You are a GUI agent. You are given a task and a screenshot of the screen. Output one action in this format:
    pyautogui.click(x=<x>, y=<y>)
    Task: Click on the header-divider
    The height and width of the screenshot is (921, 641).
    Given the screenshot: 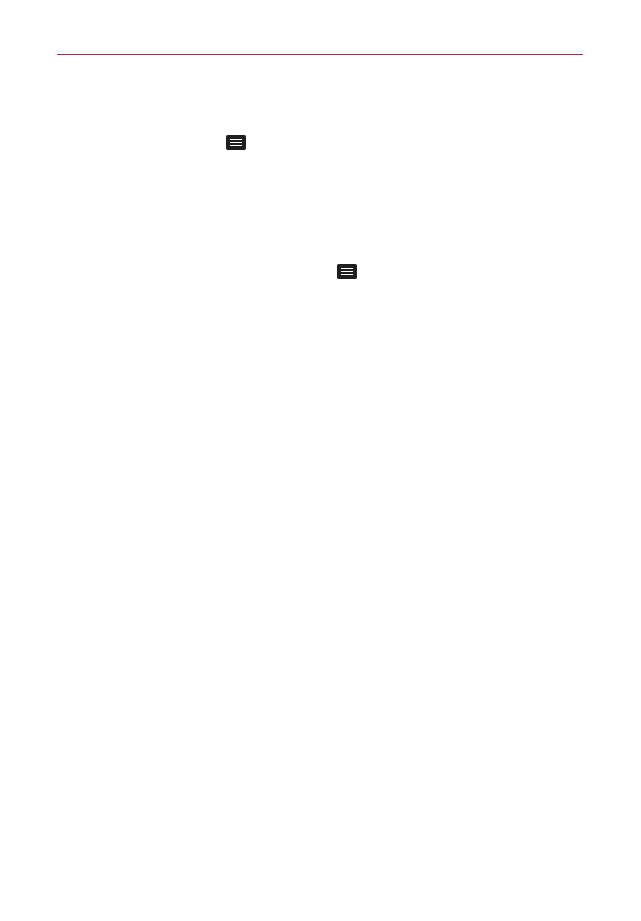 What is the action you would take?
    pyautogui.click(x=320, y=54)
    